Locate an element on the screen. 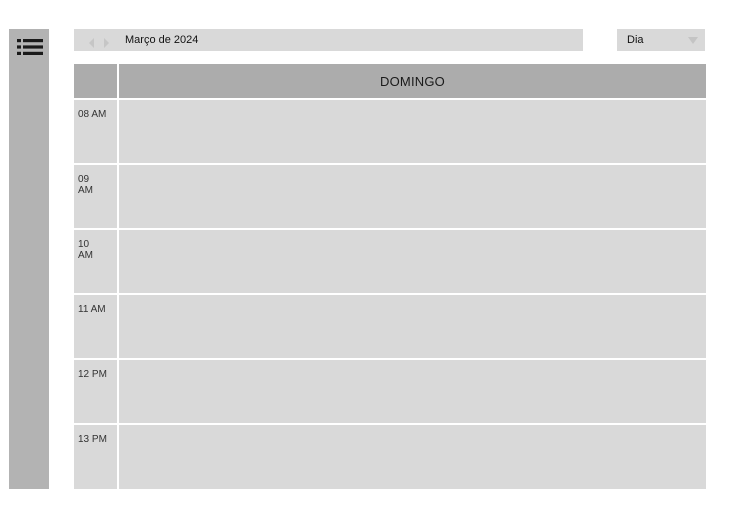  chevron-left-icon is located at coordinates (91, 43).